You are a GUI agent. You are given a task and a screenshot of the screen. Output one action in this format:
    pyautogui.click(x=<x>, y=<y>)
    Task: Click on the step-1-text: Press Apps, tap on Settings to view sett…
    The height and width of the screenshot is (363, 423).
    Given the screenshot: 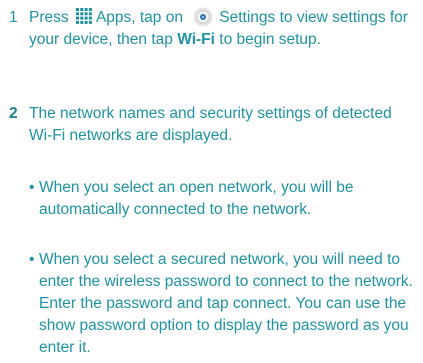 What is the action you would take?
    pyautogui.click(x=223, y=29)
    